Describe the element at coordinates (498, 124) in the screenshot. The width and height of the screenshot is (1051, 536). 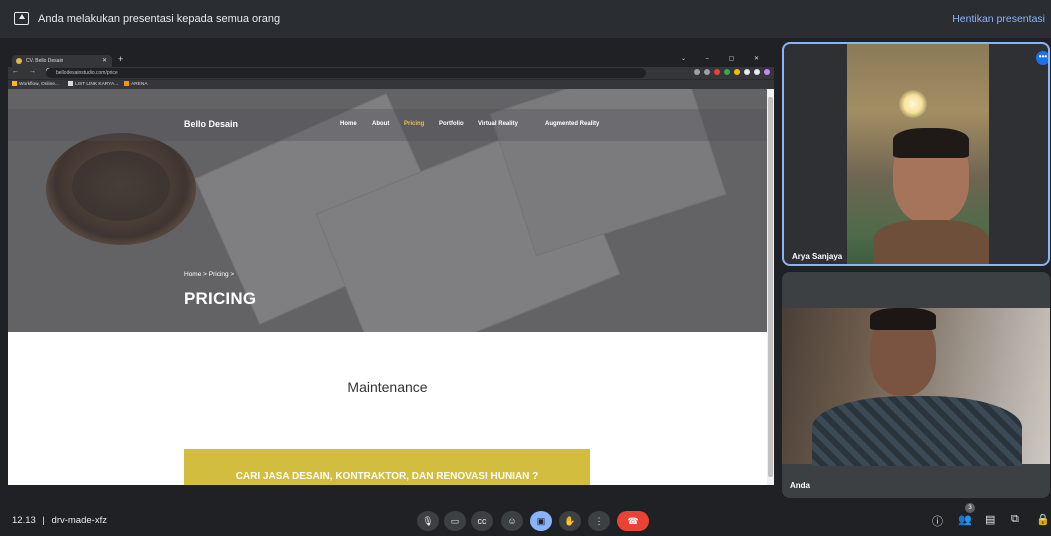
I see `nav-virtual-reality: Virtual Reality` at that location.